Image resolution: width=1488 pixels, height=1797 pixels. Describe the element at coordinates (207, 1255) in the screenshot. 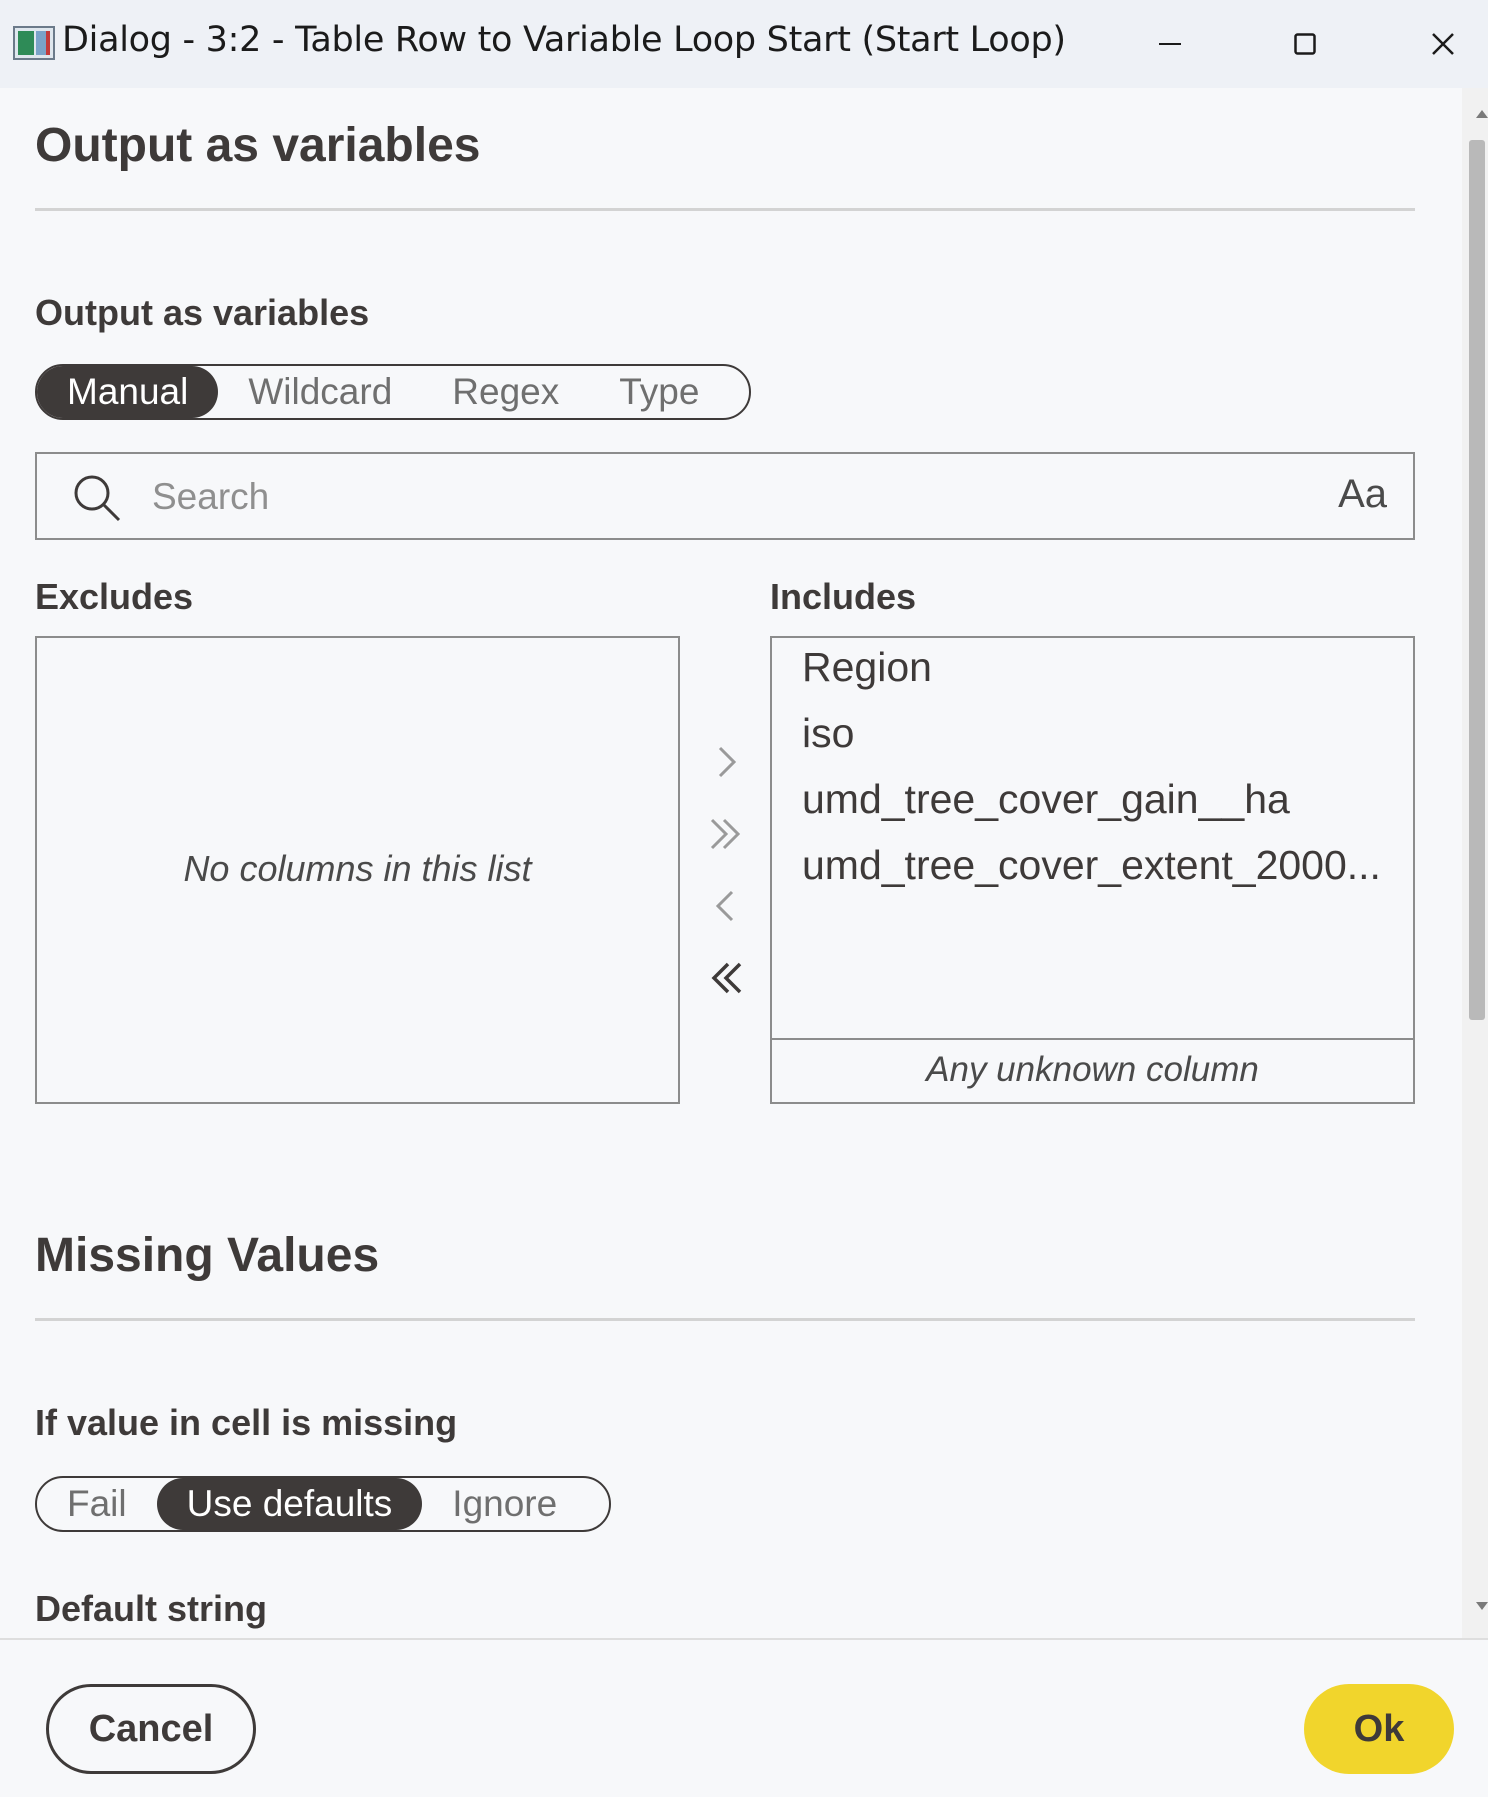

I see `section-title-missing: Missing Values` at that location.